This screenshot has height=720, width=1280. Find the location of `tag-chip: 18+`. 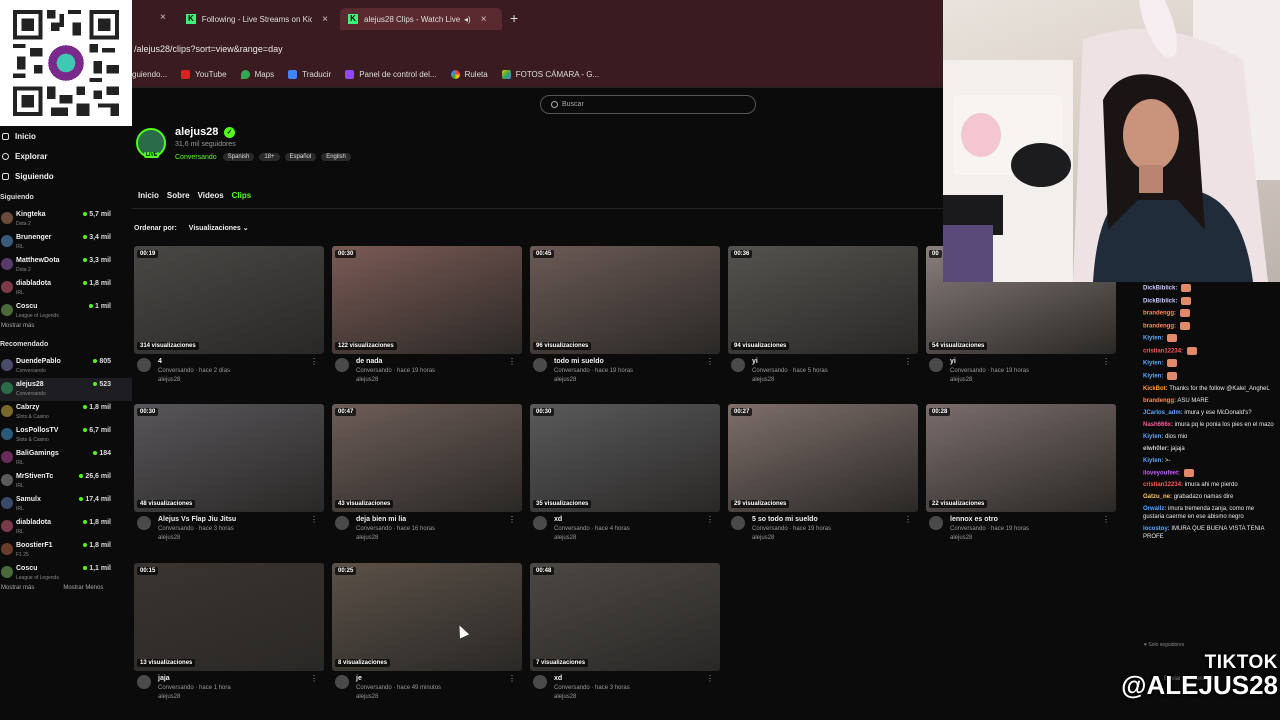

tag-chip: 18+ is located at coordinates (269, 157).